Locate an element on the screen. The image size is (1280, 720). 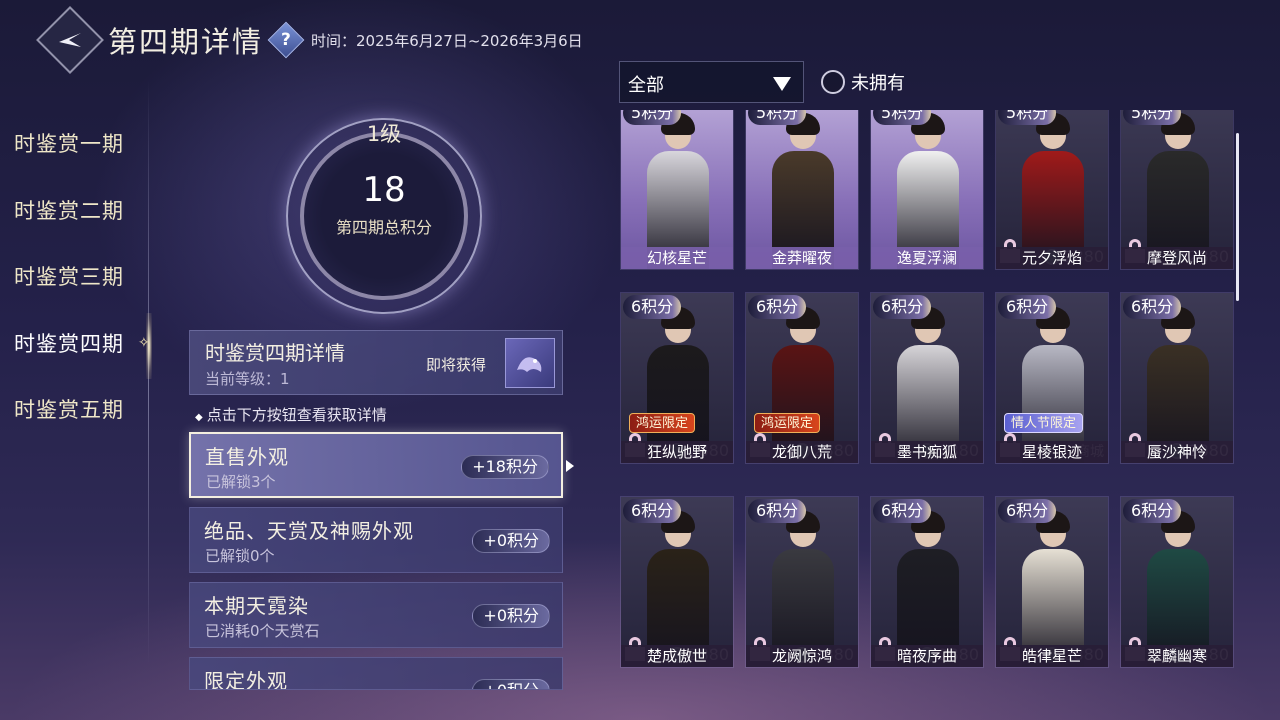
outfit-name: 龙阙惊鸿 is located at coordinates (802, 656).